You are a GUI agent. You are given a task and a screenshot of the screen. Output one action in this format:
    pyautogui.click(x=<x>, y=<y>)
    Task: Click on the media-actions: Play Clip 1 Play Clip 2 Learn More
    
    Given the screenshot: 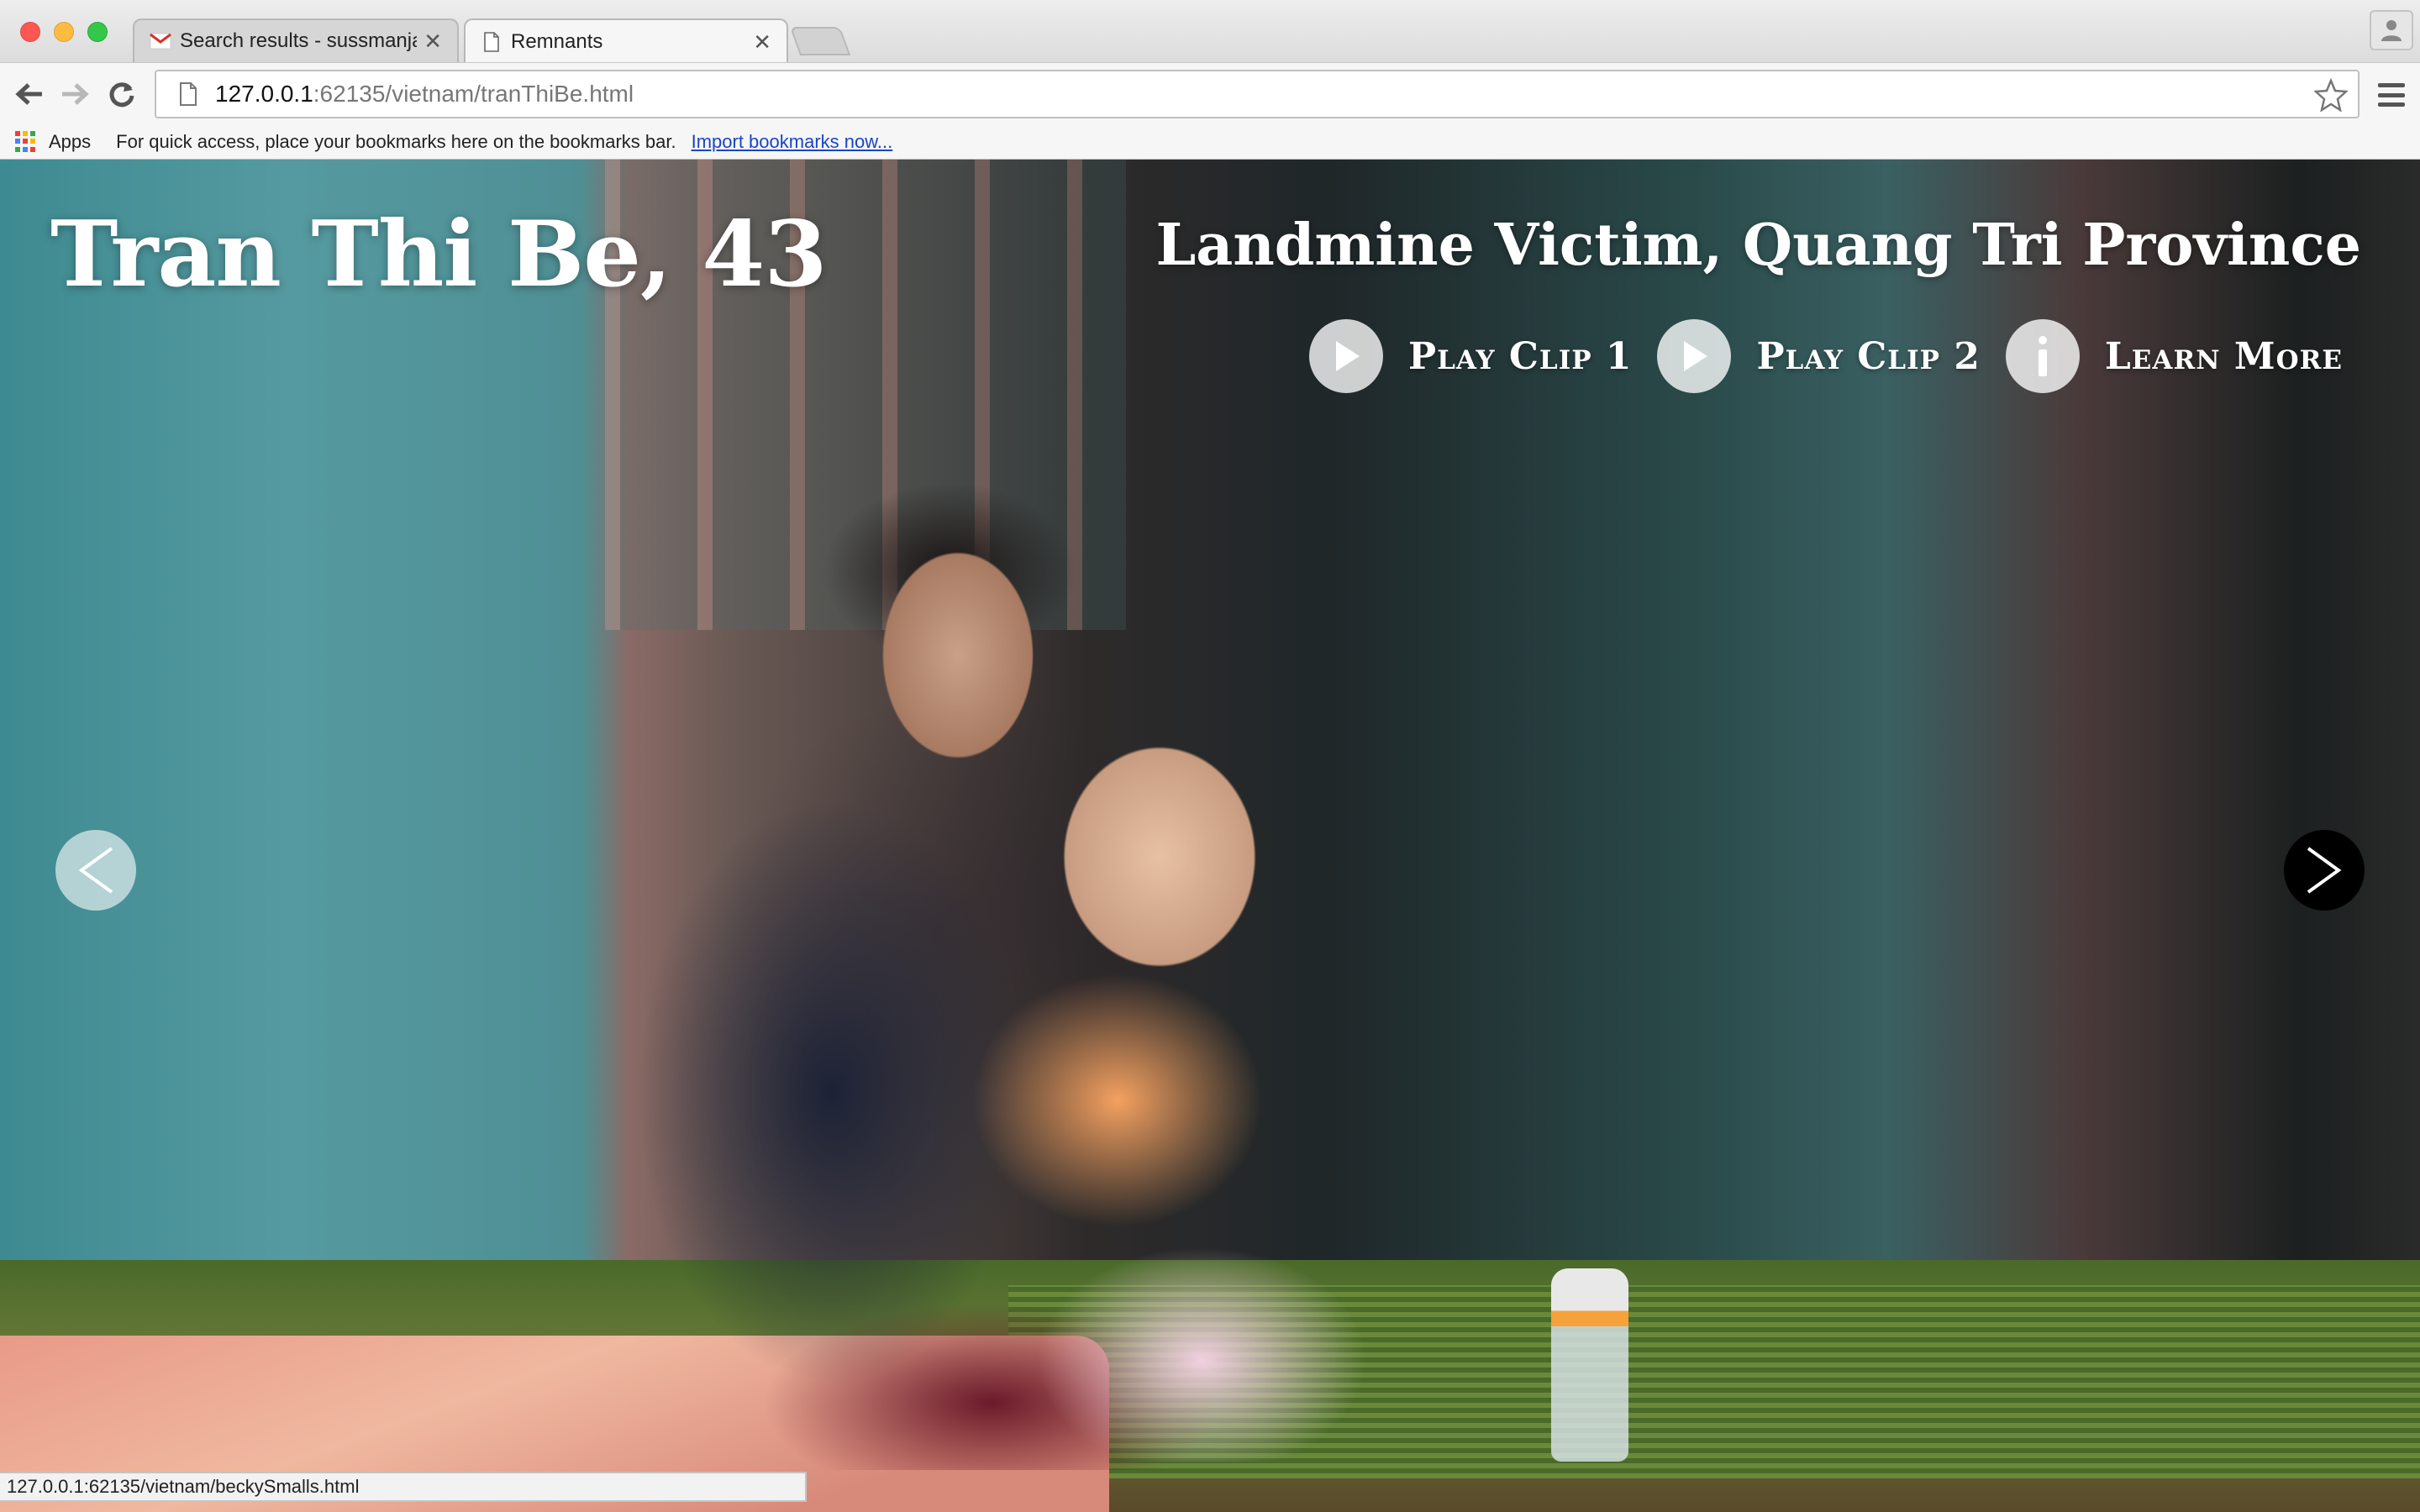 What is the action you would take?
    pyautogui.click(x=1813, y=356)
    